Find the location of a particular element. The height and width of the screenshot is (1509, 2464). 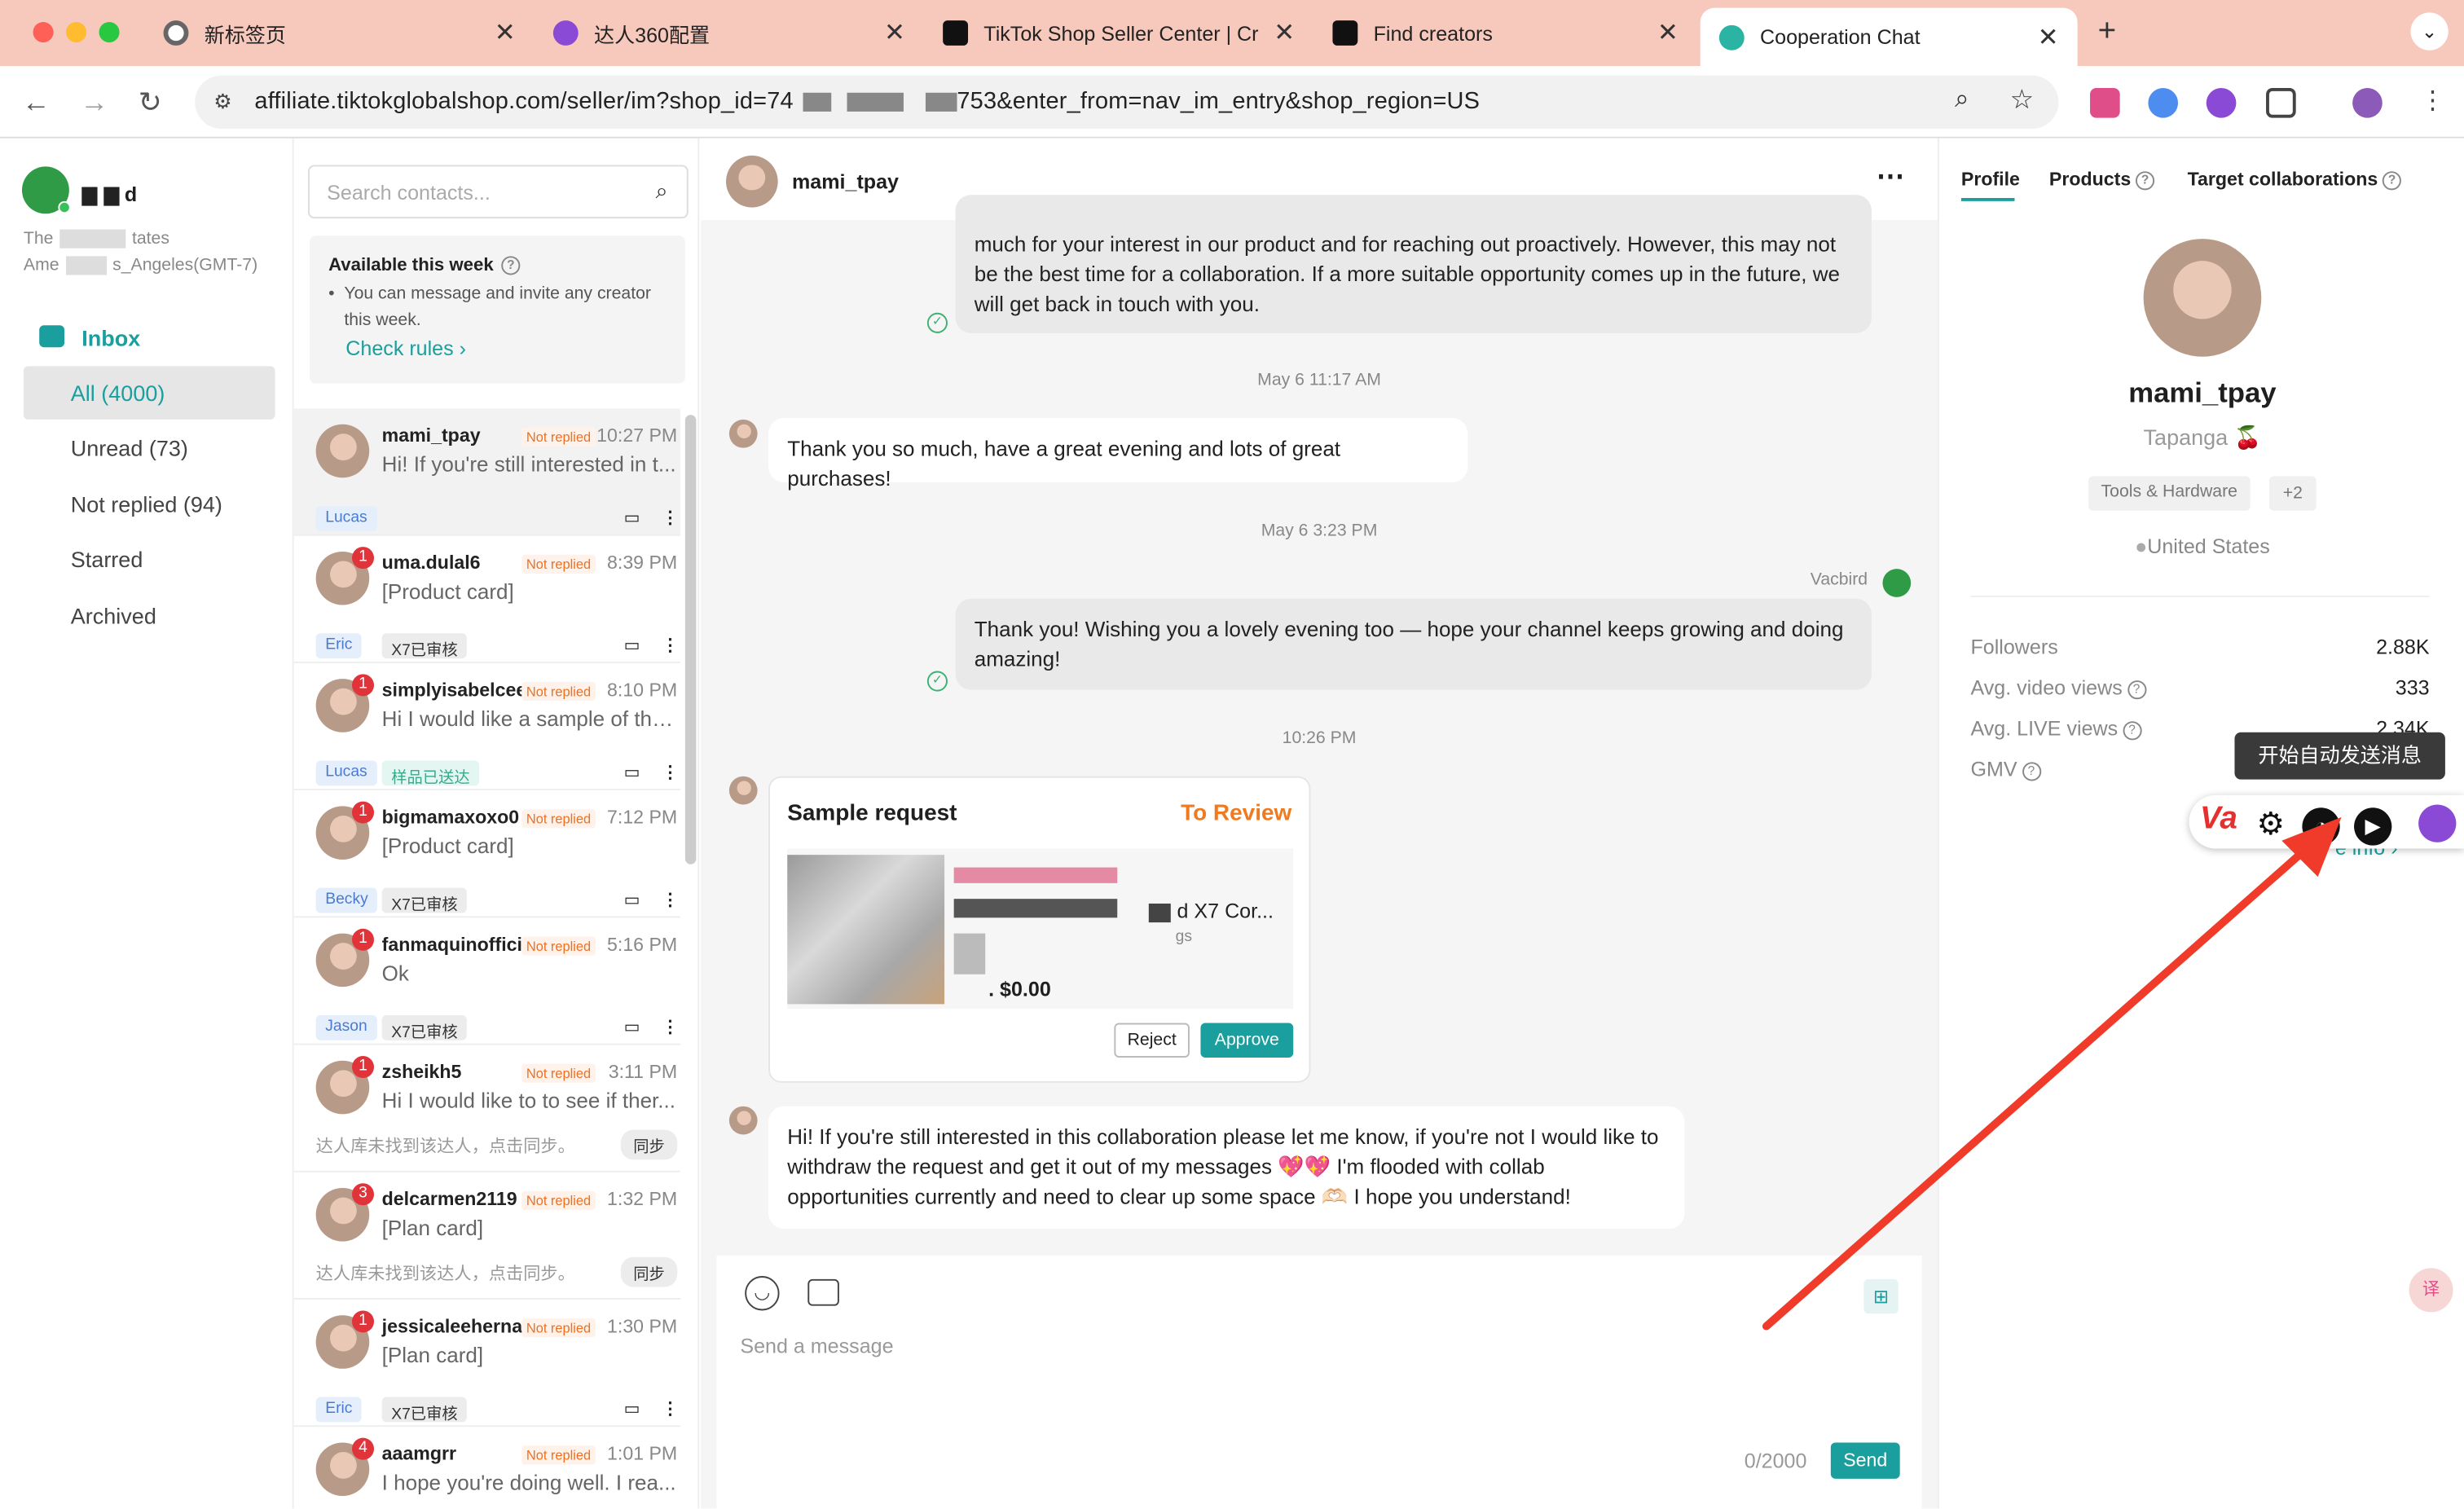

arrow-head is located at coordinates (2311, 847).